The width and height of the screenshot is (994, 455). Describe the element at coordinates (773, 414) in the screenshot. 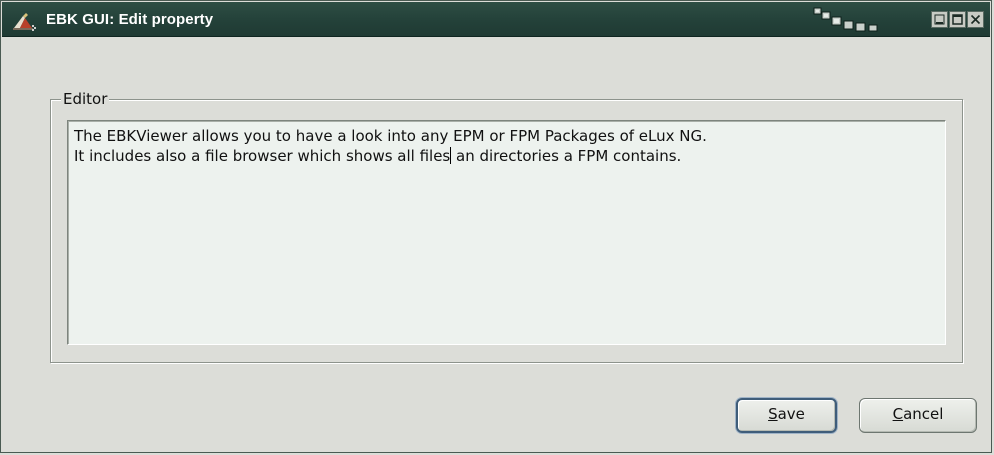

I see `save-mnemonic: S` at that location.